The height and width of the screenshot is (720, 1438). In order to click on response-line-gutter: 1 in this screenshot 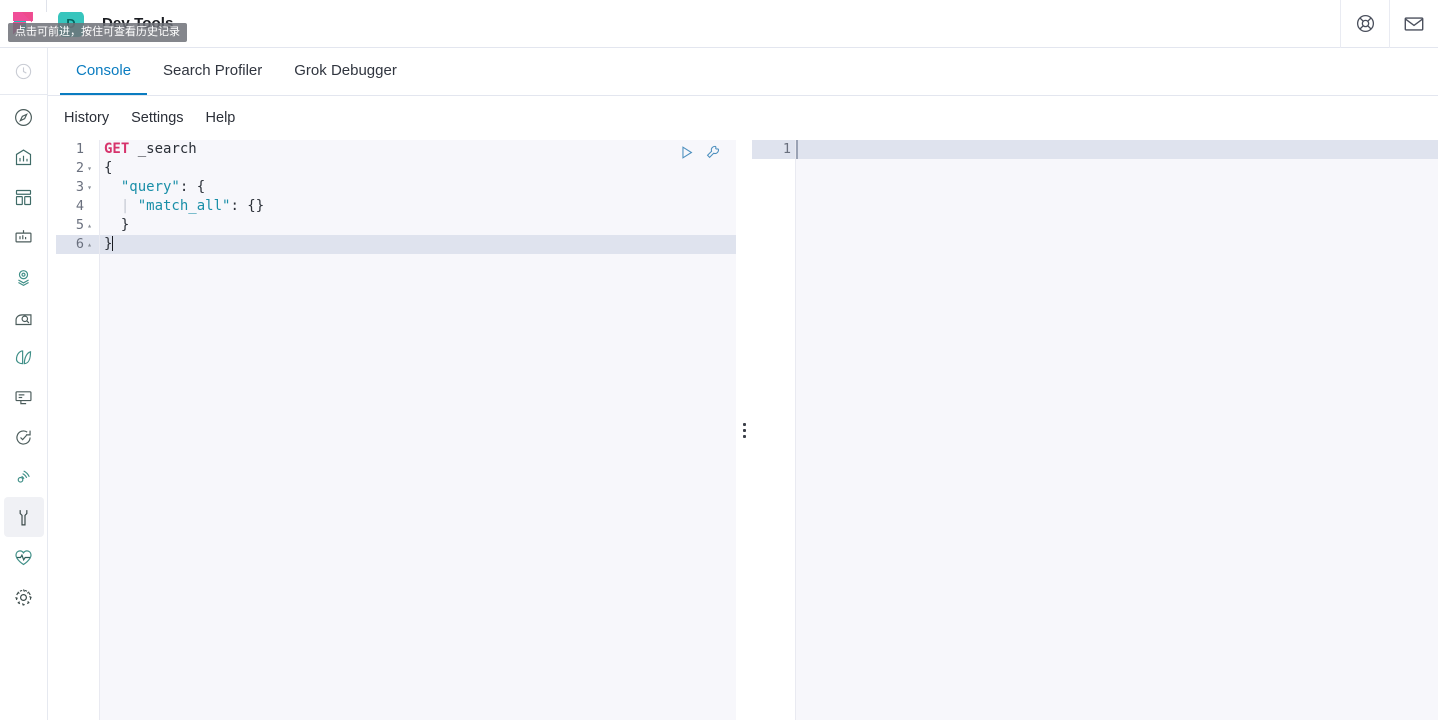, I will do `click(774, 430)`.